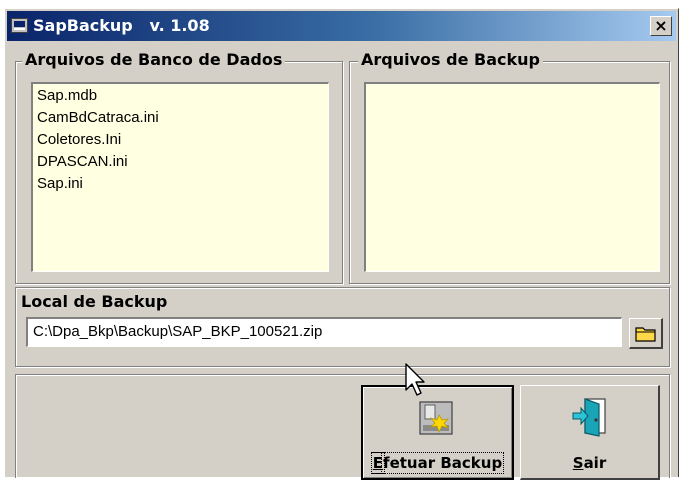 The height and width of the screenshot is (480, 683). Describe the element at coordinates (589, 463) in the screenshot. I see `exit-button-label: Sair` at that location.